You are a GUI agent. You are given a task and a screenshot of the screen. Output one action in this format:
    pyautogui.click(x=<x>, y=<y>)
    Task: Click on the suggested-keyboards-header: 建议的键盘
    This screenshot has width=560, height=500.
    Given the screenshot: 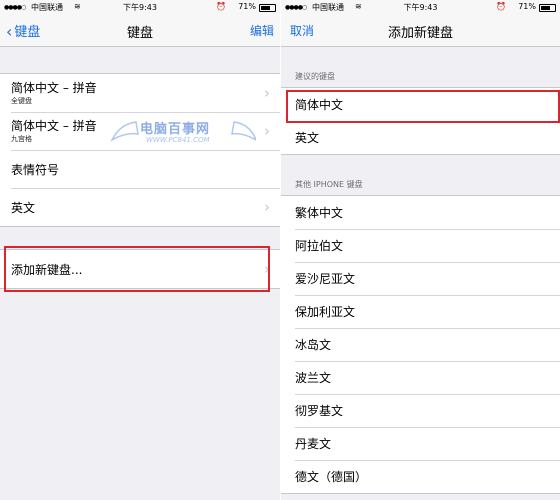 What is the action you would take?
    pyautogui.click(x=315, y=76)
    